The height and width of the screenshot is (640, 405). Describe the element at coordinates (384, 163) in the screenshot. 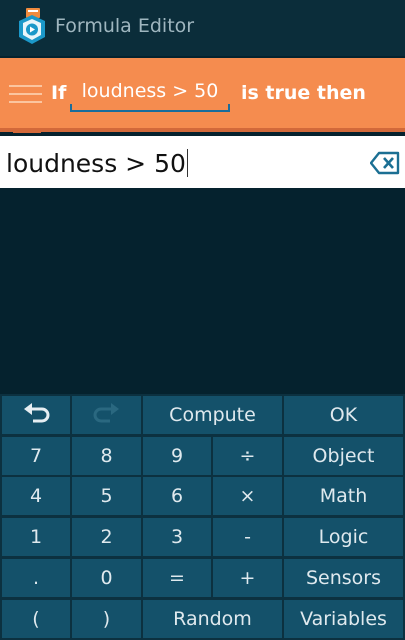

I see `backspace-icon` at that location.